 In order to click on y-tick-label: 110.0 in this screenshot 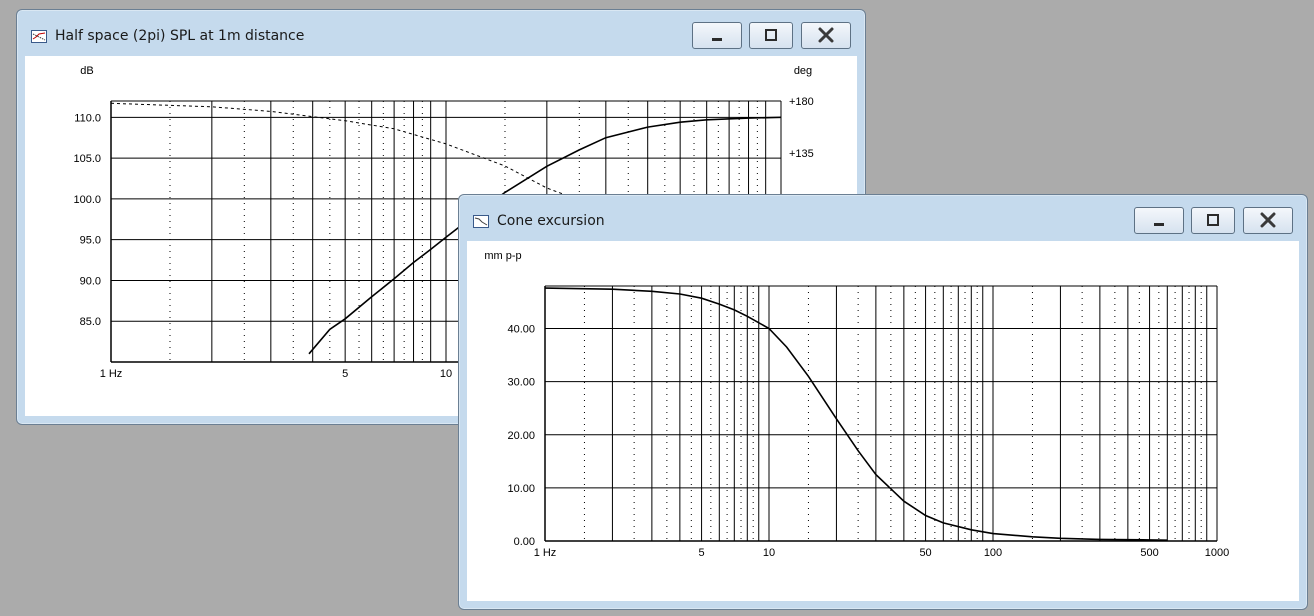, I will do `click(87, 118)`.